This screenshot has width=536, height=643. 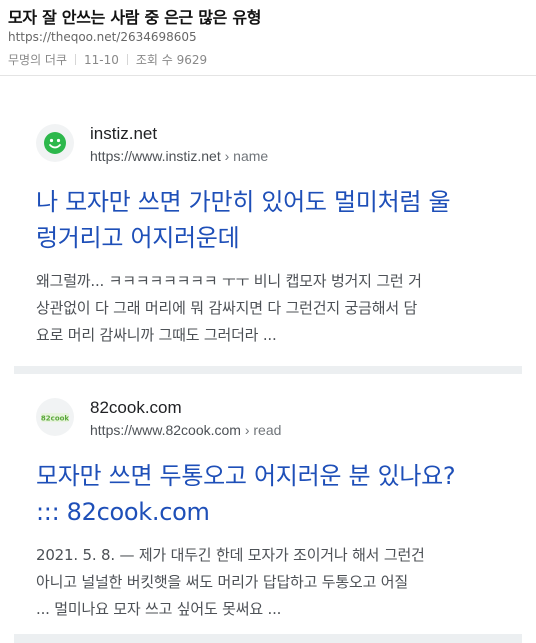 What do you see at coordinates (246, 156) in the screenshot?
I see `site-url-crumb: › name` at bounding box center [246, 156].